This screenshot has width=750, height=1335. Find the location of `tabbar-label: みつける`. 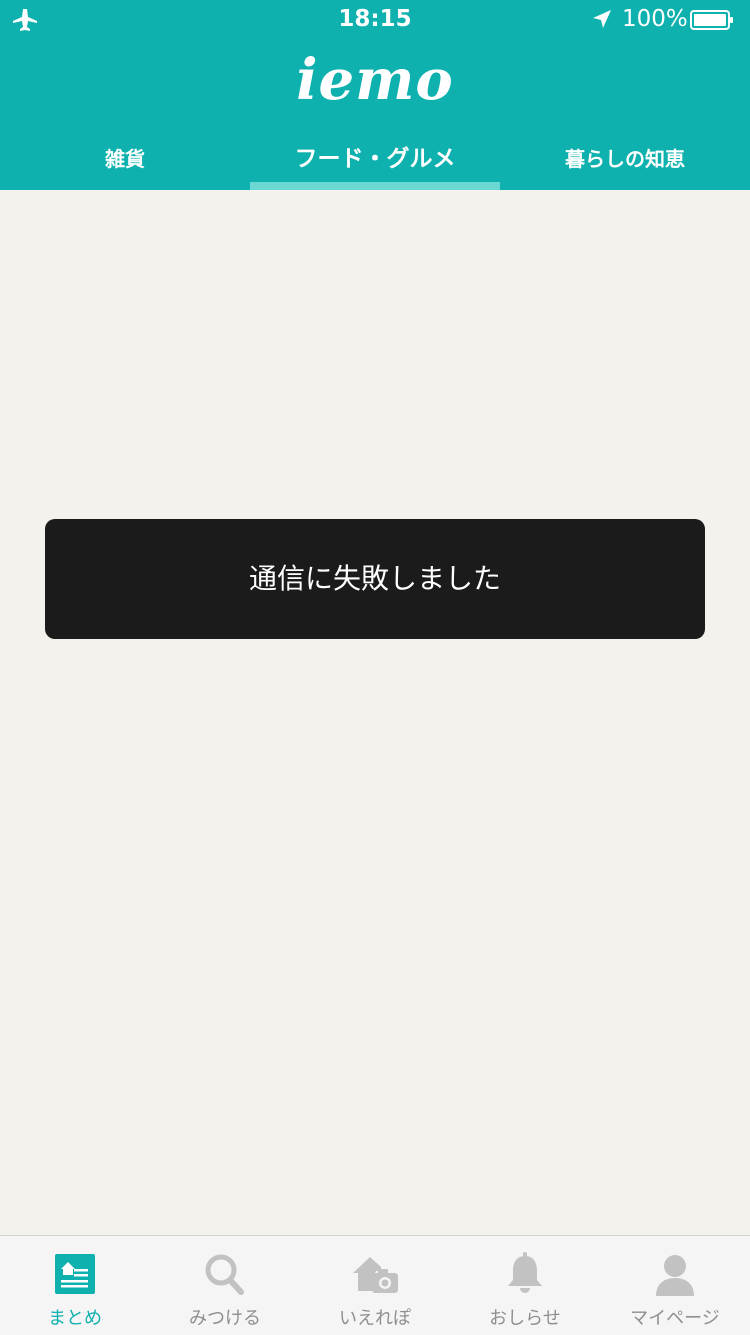

tabbar-label: みつける is located at coordinates (225, 1318).